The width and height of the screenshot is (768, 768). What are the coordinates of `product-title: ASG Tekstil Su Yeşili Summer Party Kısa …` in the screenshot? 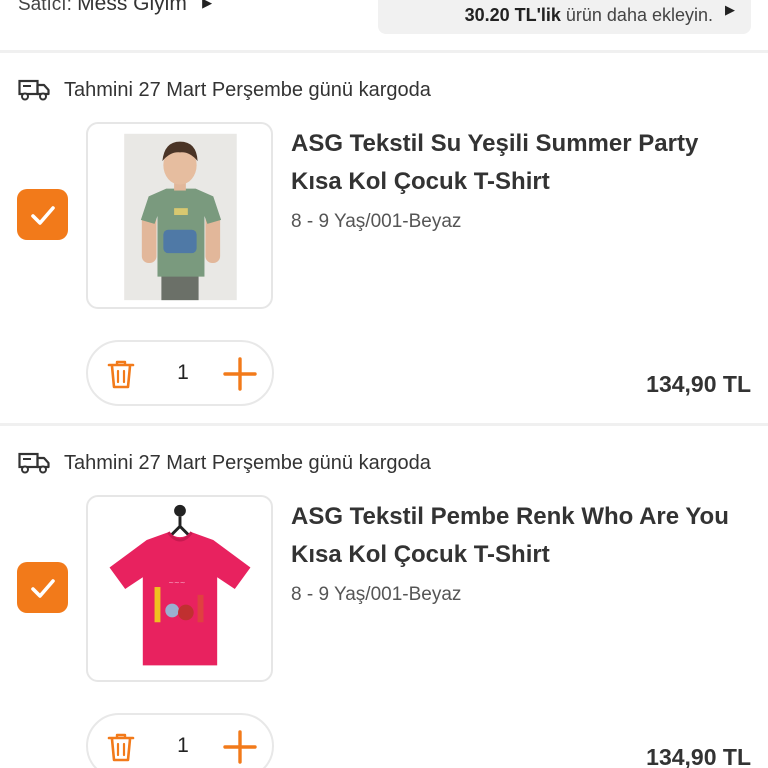 It's located at (521, 163).